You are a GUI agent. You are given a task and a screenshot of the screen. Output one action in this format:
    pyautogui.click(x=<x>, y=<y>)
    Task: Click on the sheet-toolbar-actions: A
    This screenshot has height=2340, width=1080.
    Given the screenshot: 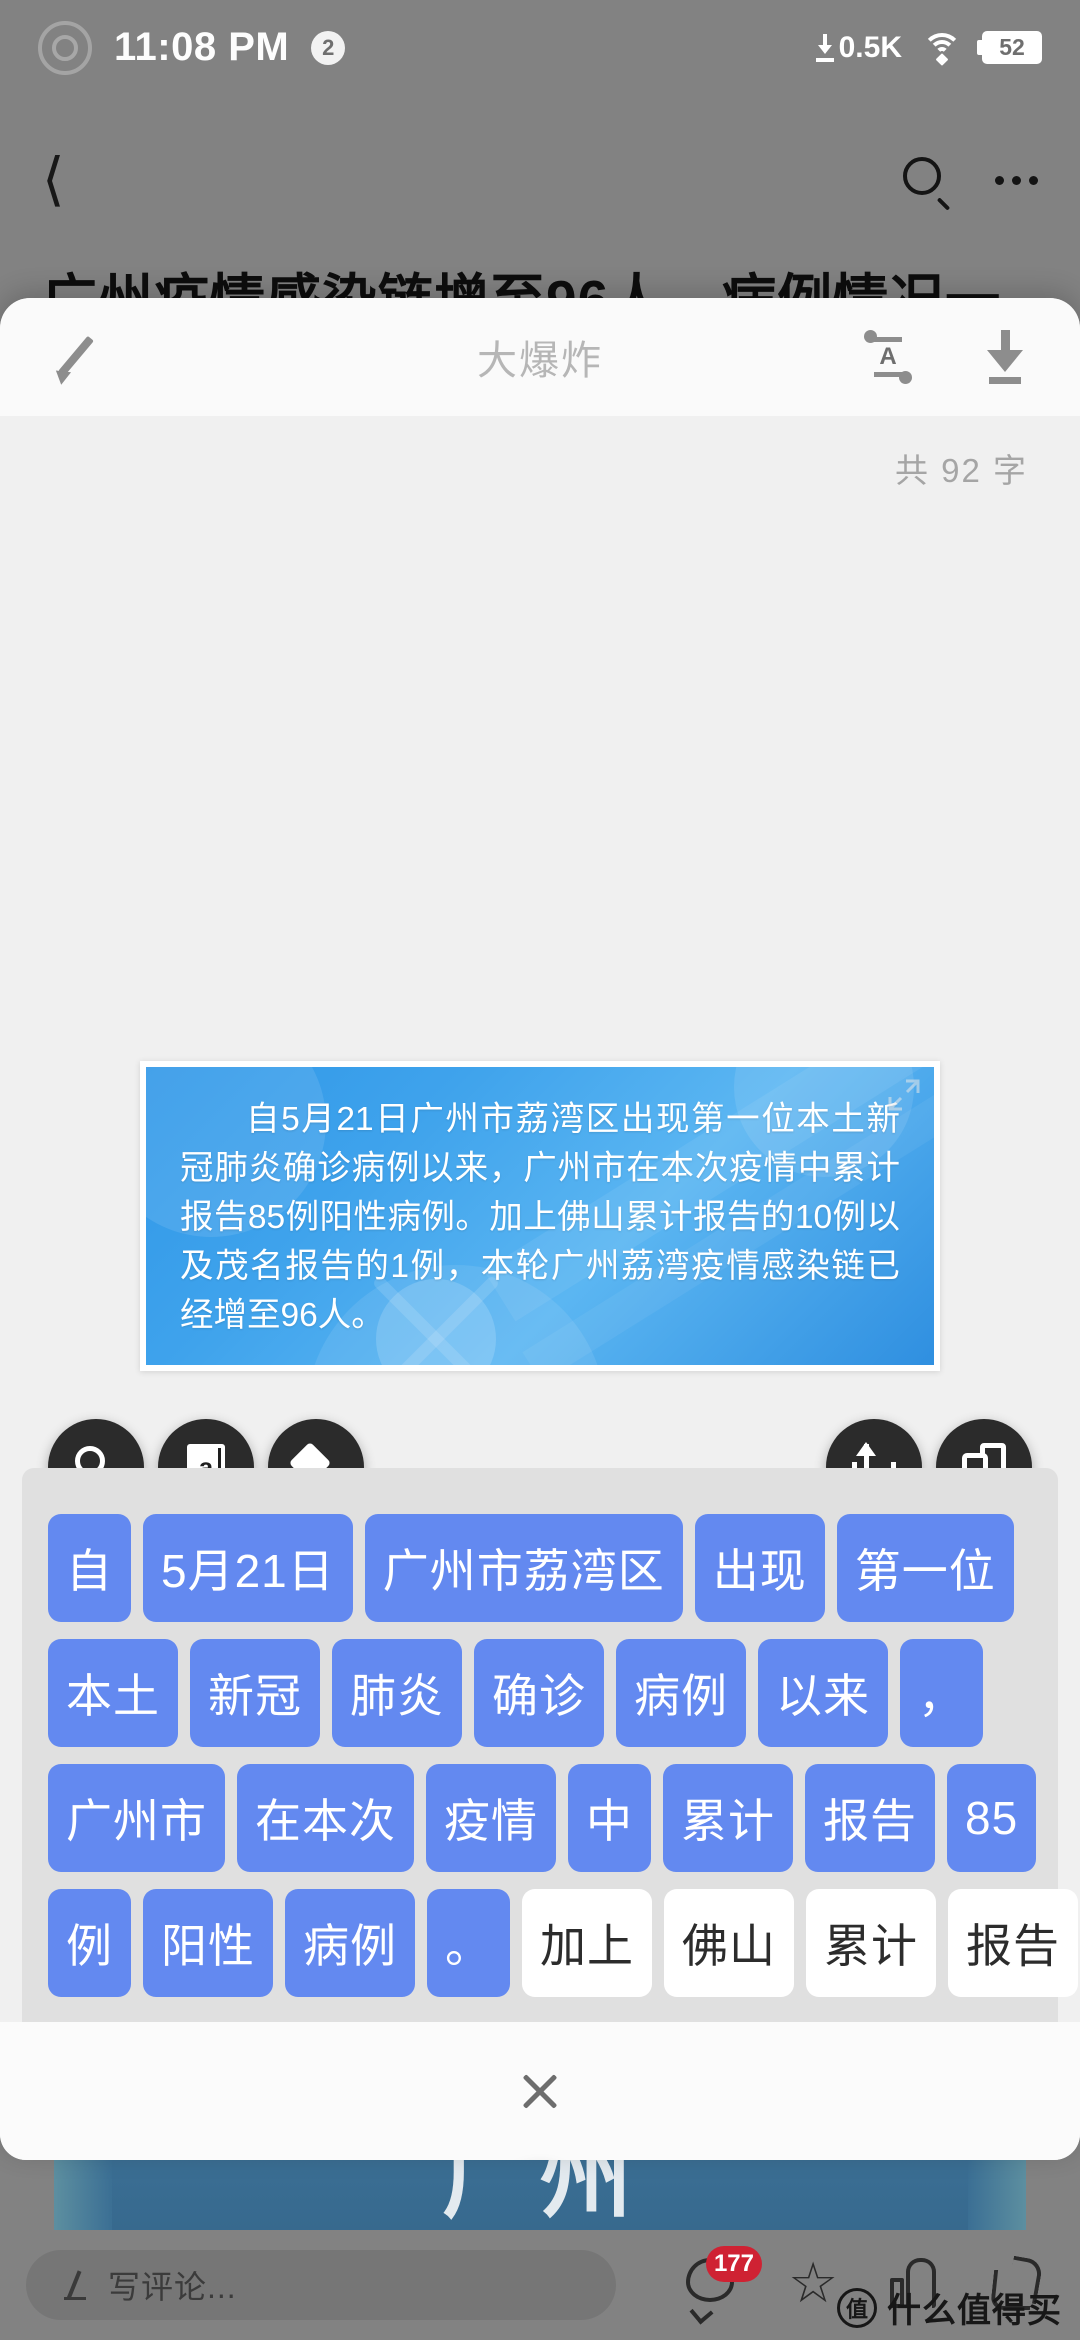 What is the action you would take?
    pyautogui.click(x=945, y=357)
    